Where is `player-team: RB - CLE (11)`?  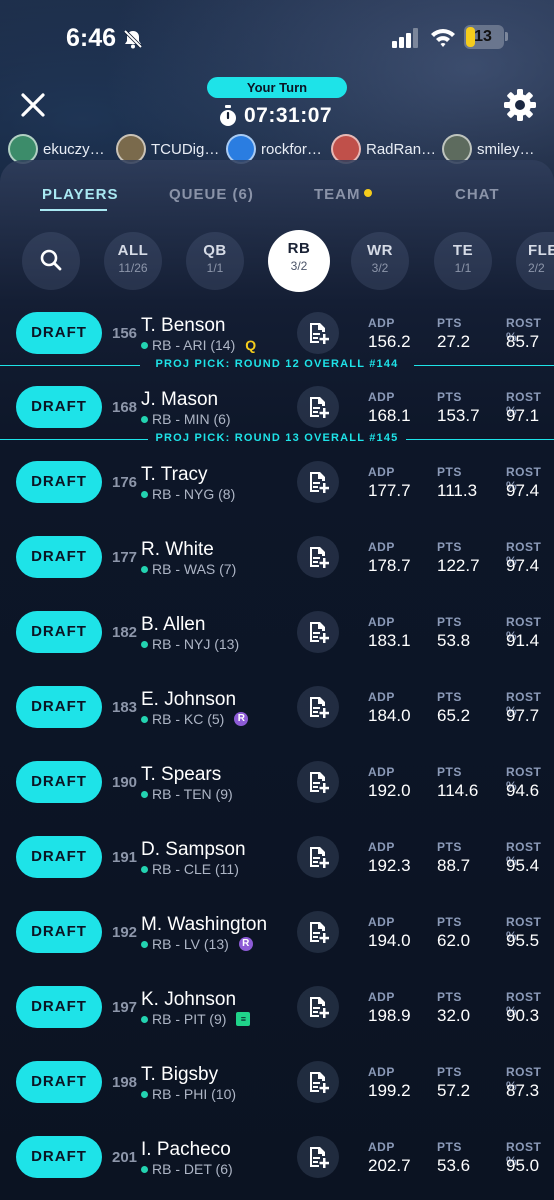
player-team: RB - CLE (11) is located at coordinates (195, 869).